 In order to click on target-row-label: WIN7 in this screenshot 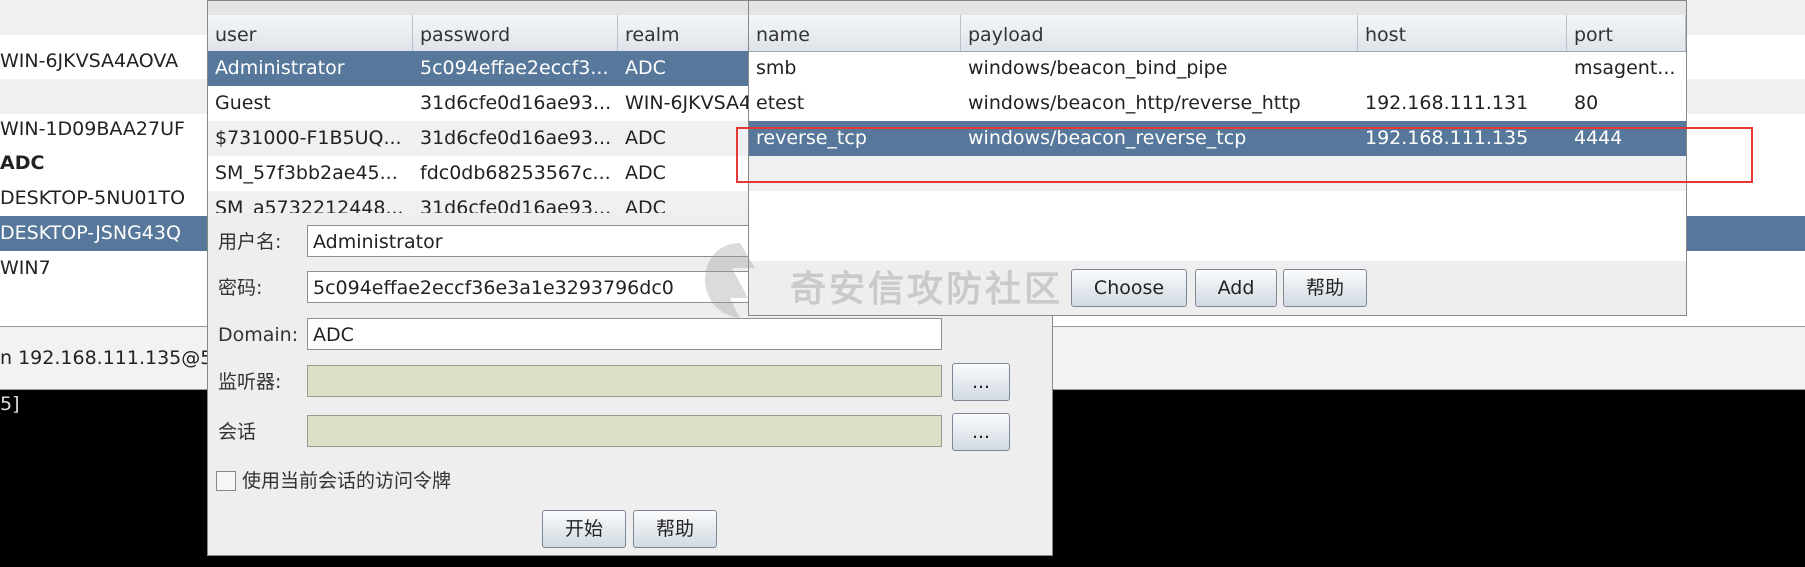, I will do `click(25, 268)`.